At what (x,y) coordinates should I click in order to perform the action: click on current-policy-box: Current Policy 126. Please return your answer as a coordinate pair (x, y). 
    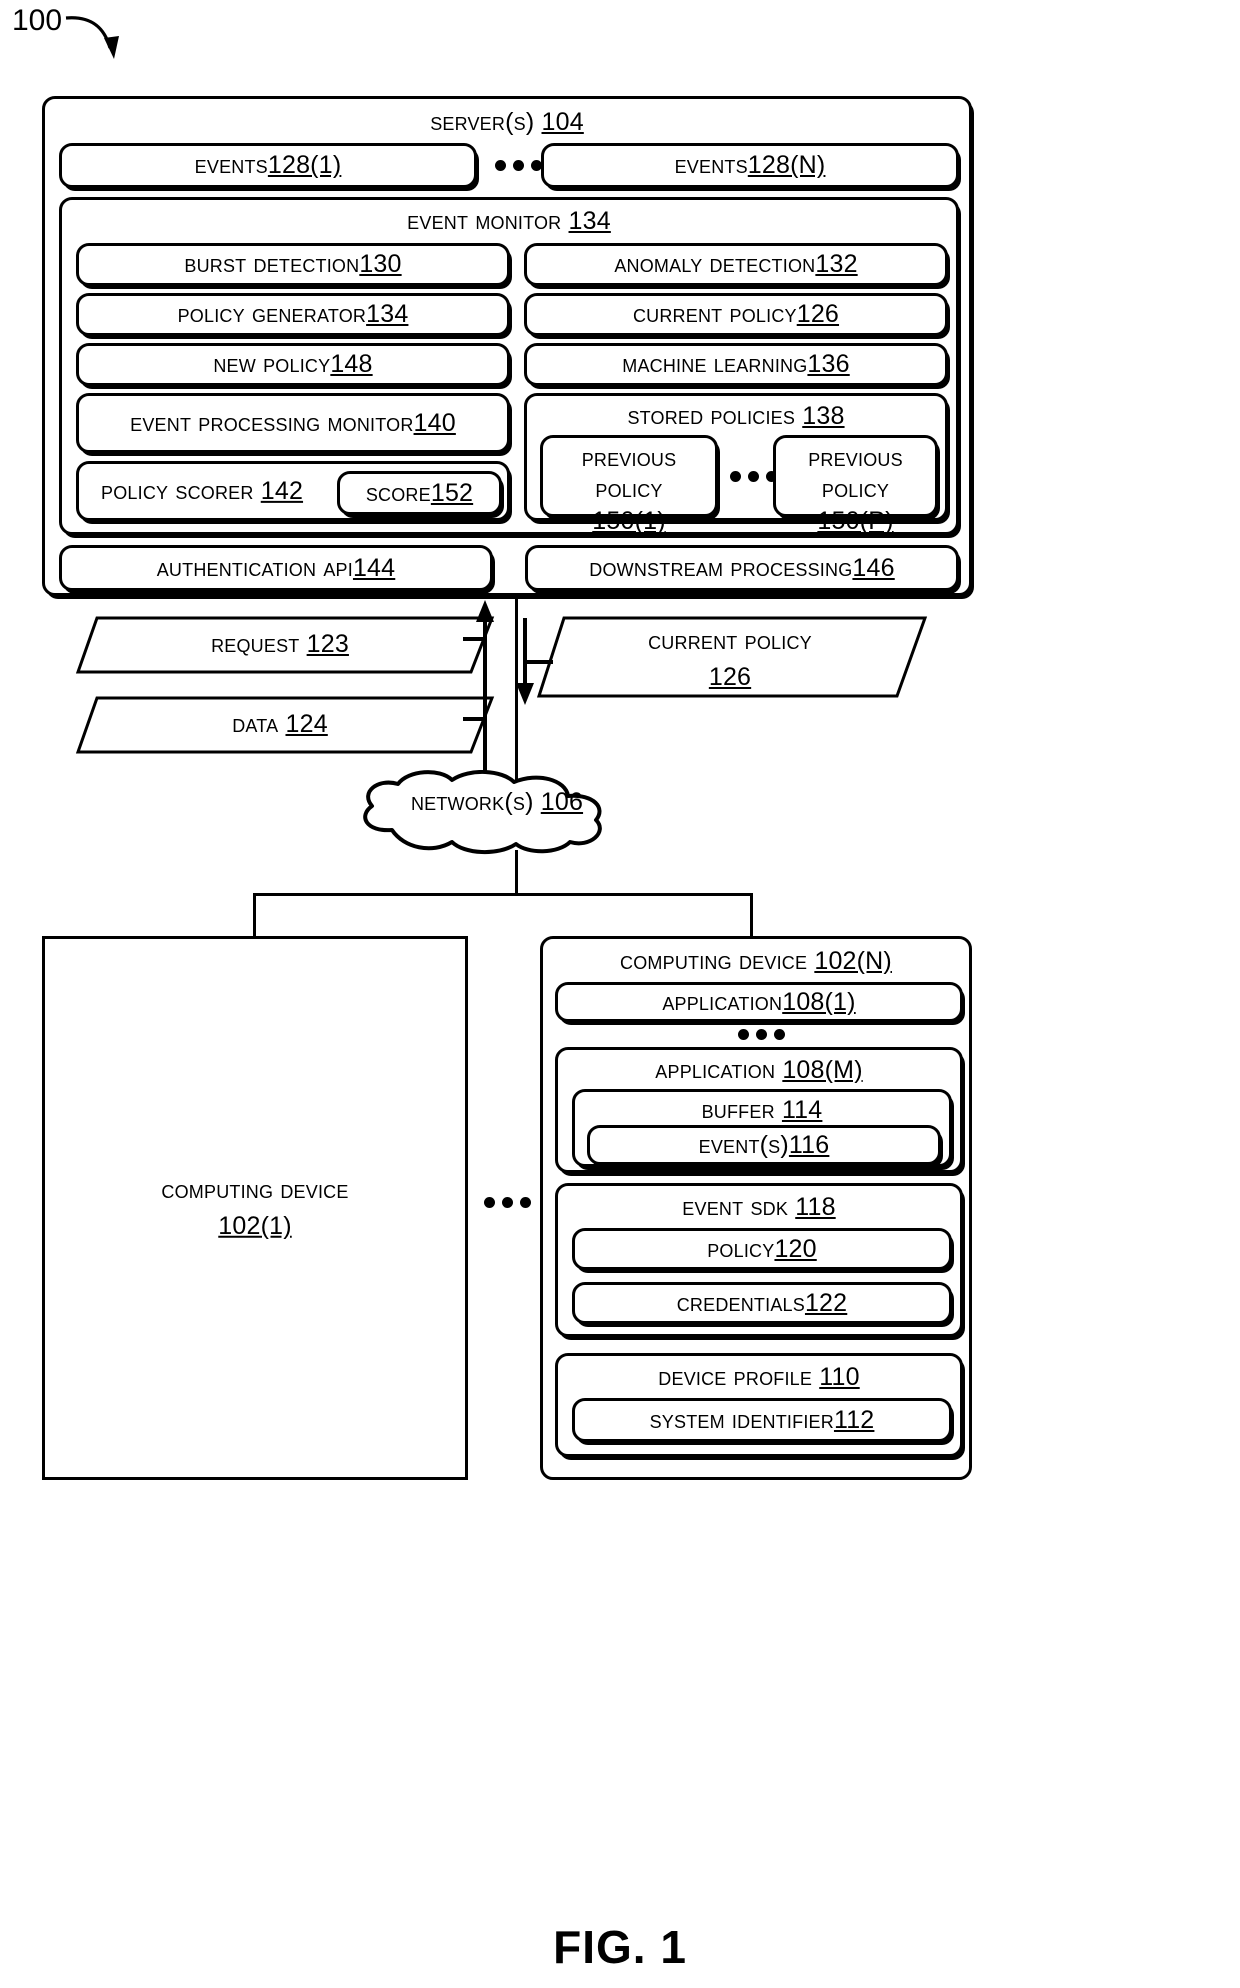
    Looking at the image, I should click on (736, 314).